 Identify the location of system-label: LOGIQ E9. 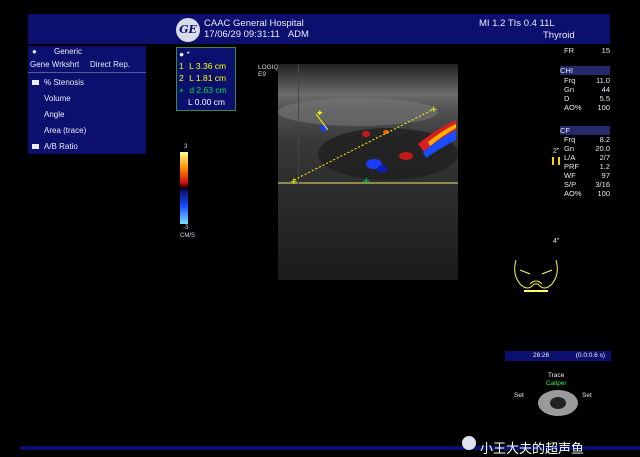
(268, 71).